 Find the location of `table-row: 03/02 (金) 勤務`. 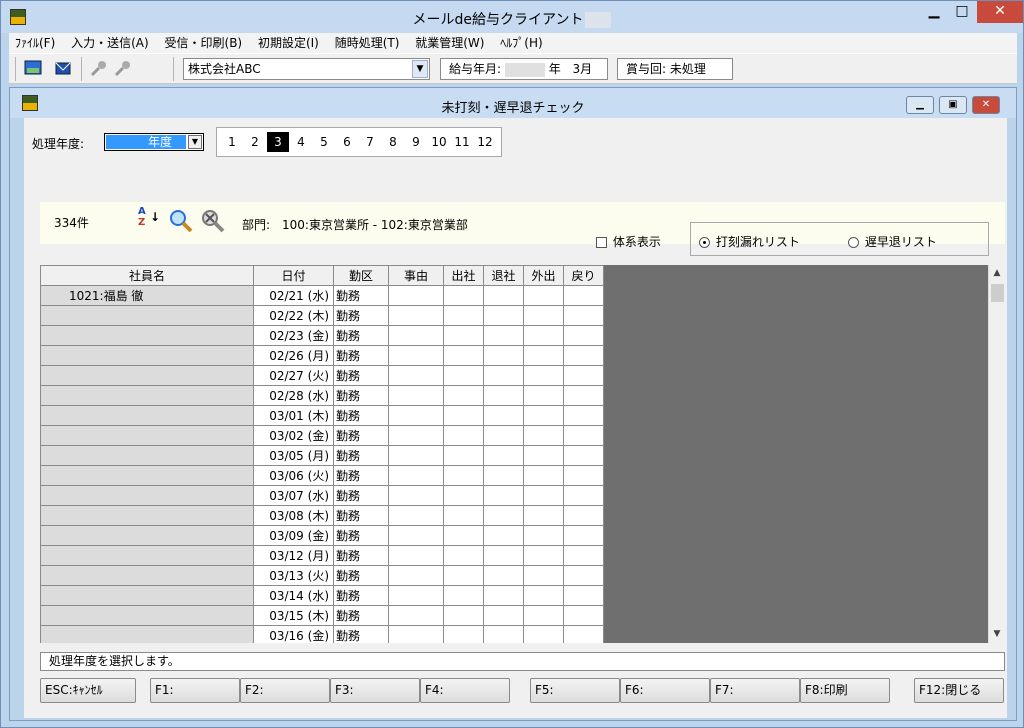

table-row: 03/02 (金) 勤務 is located at coordinates (322, 435).